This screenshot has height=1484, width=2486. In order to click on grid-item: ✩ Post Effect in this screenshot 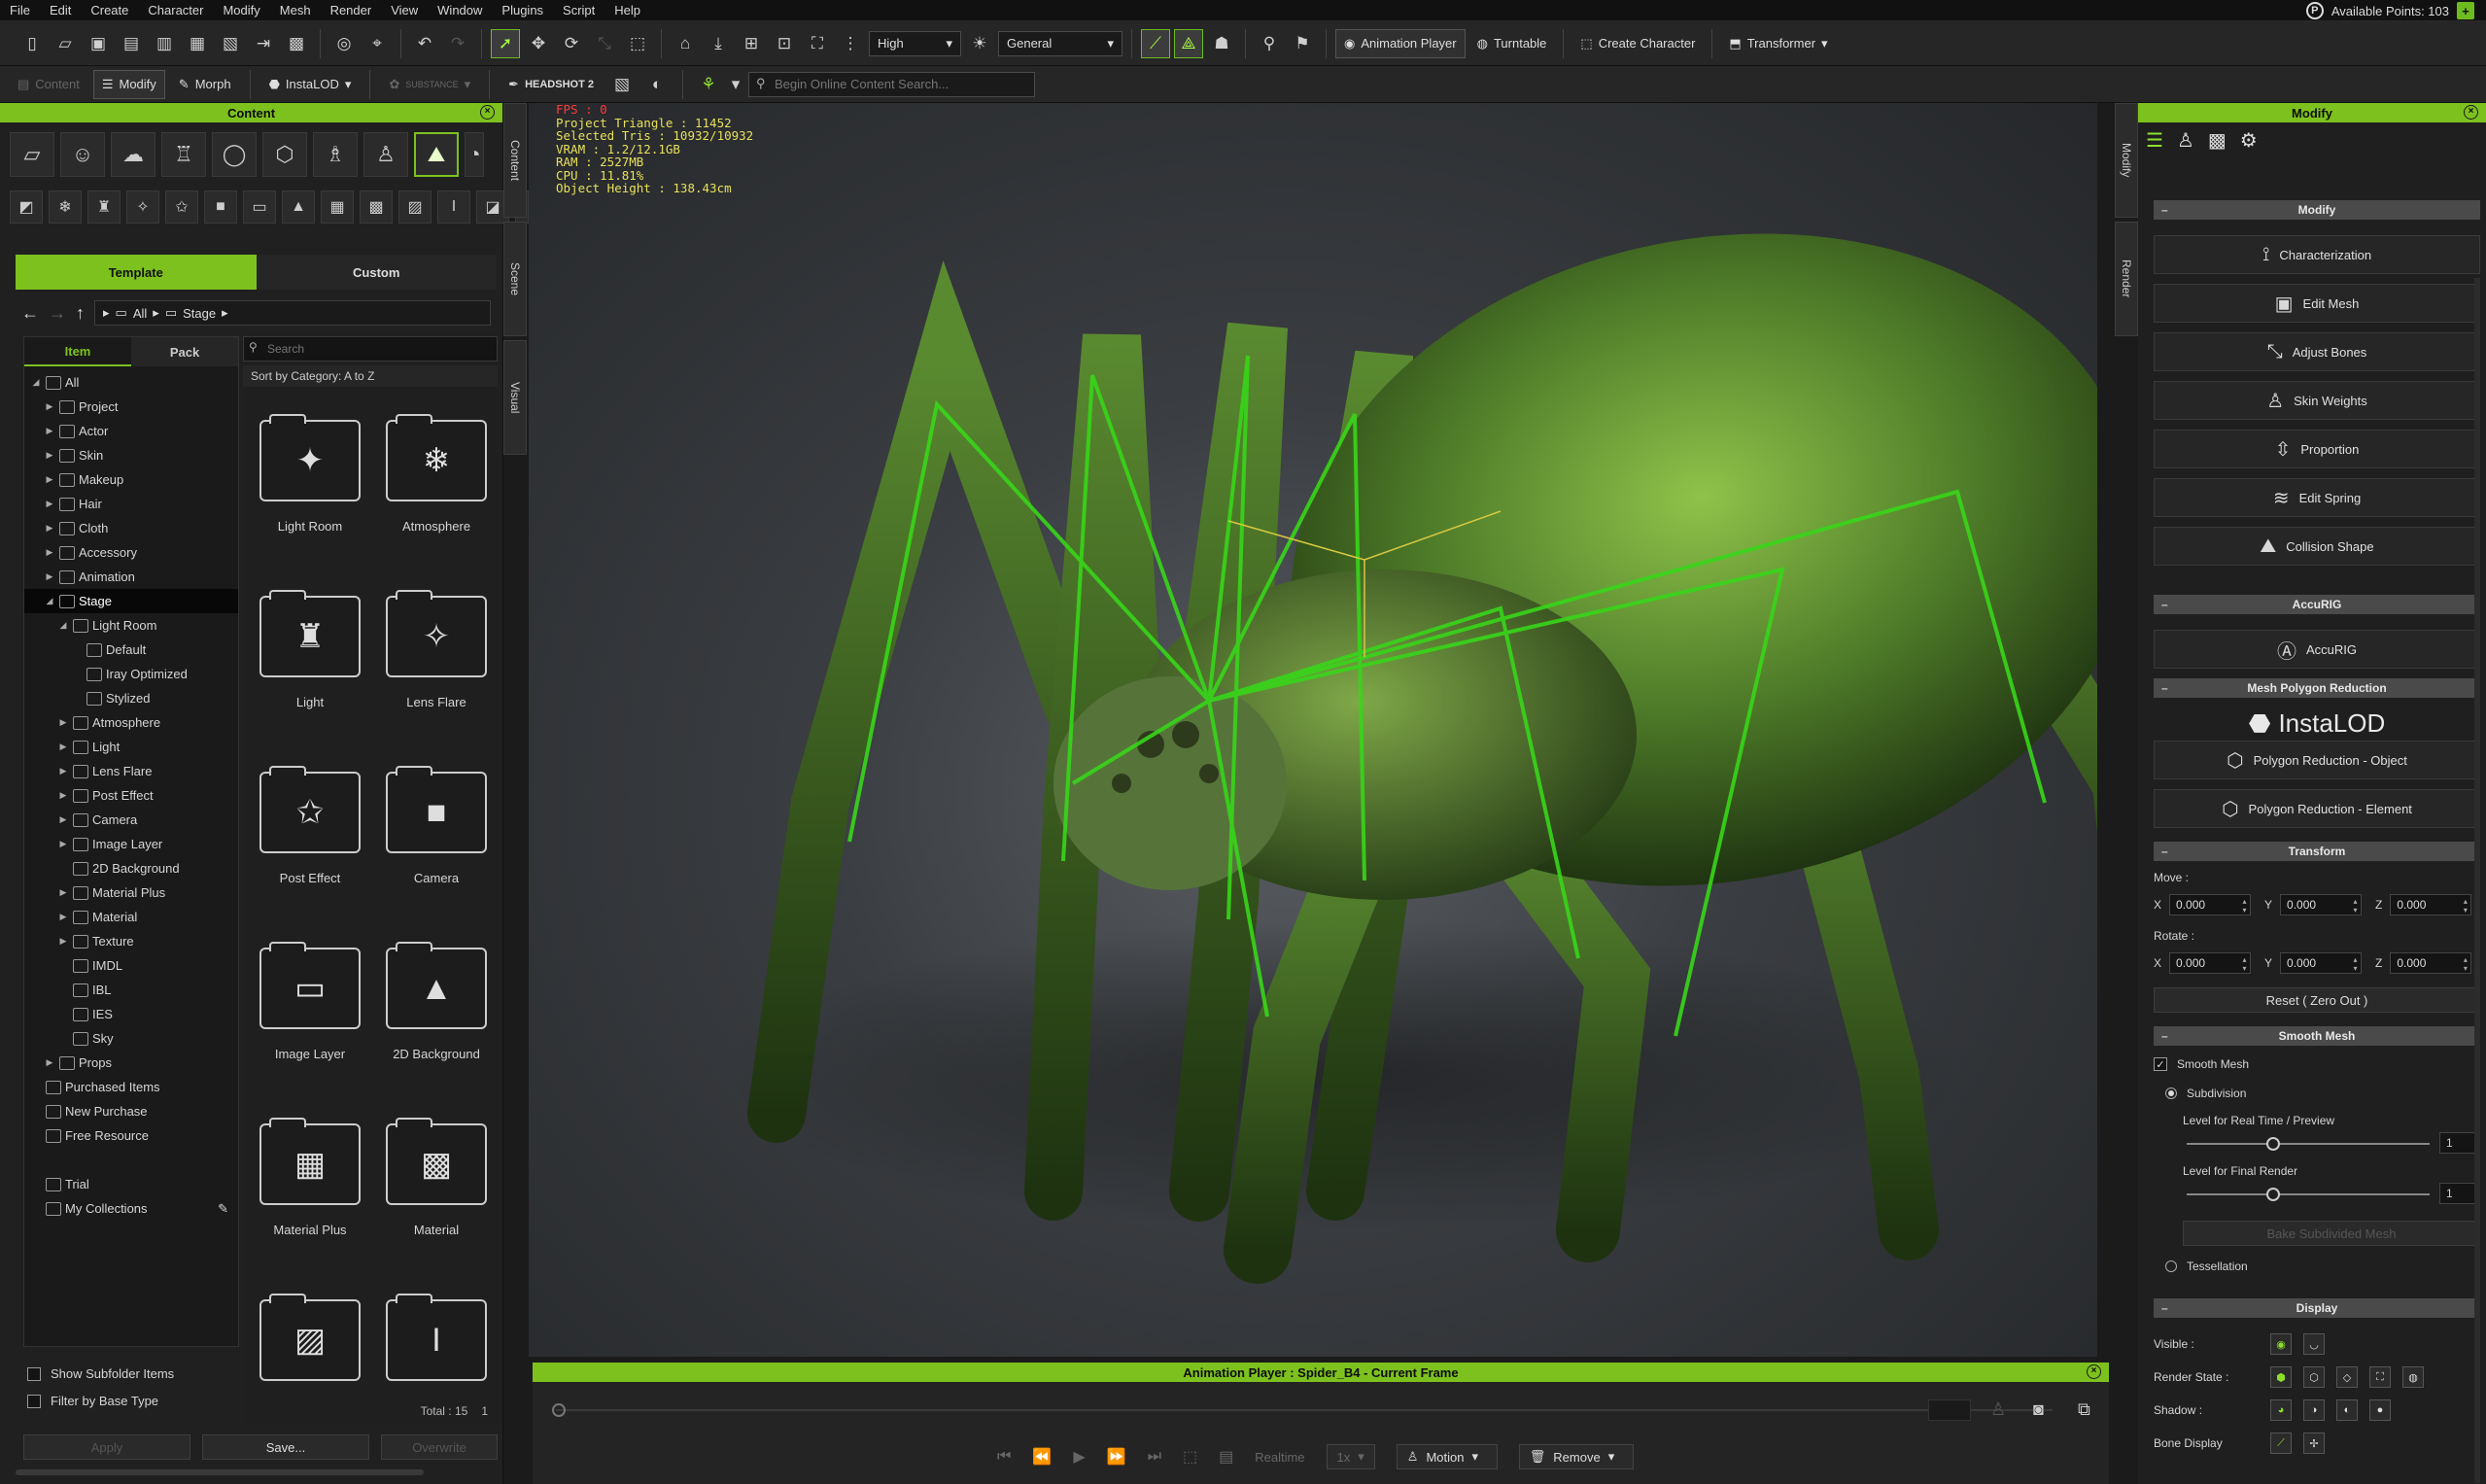, I will do `click(310, 825)`.